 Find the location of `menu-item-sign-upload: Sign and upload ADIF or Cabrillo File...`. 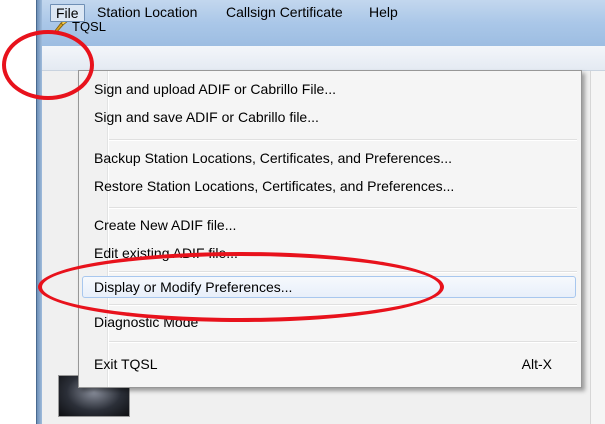

menu-item-sign-upload: Sign and upload ADIF or Cabrillo File... is located at coordinates (329, 89).